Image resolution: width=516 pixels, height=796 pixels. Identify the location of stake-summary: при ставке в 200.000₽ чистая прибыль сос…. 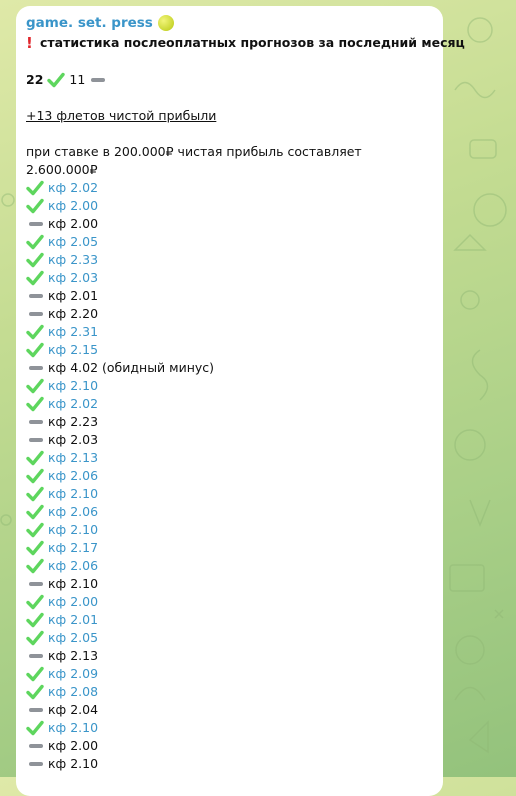
(194, 160).